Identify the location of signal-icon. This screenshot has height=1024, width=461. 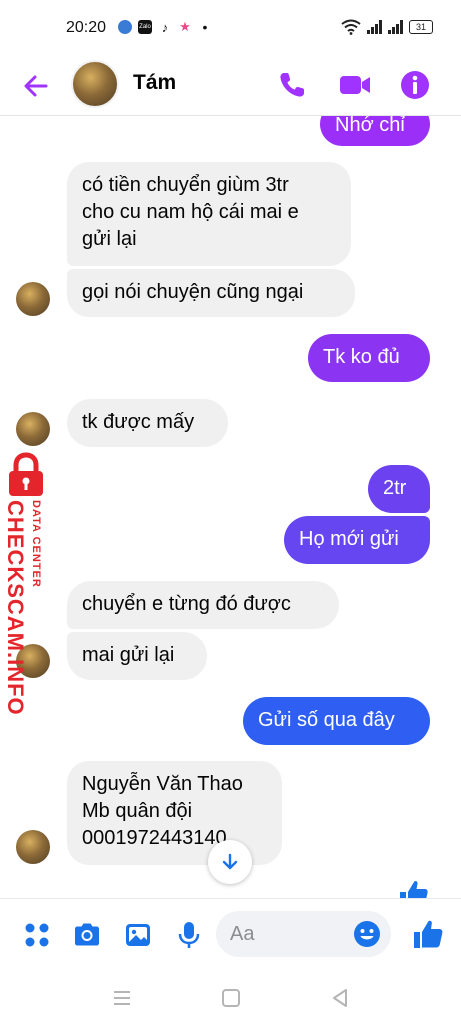
(374, 27).